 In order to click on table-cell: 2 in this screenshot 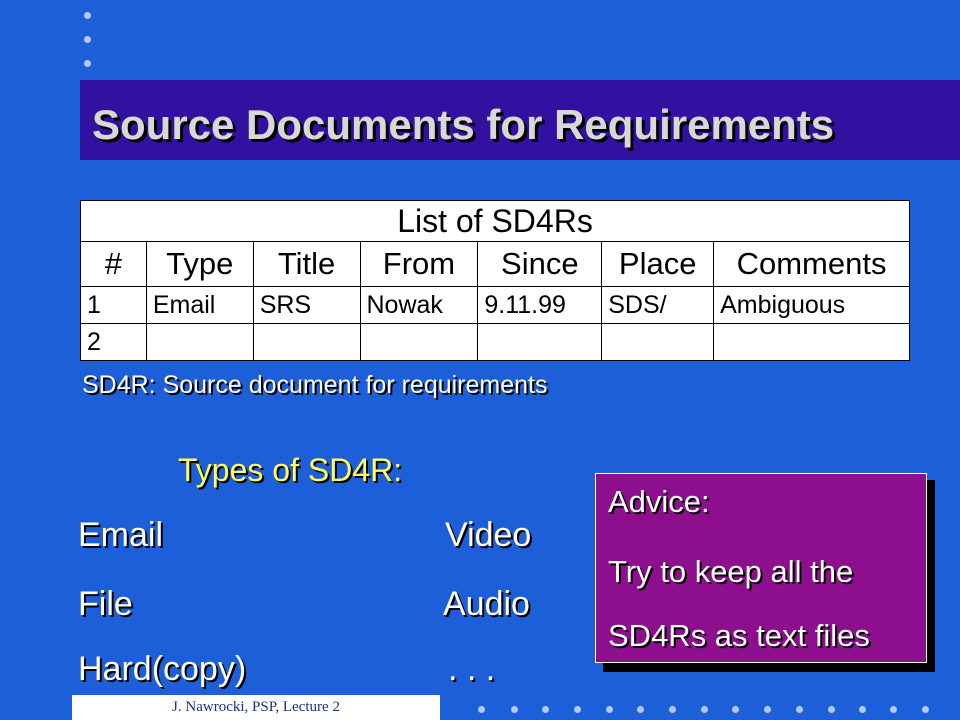, I will do `click(113, 342)`.